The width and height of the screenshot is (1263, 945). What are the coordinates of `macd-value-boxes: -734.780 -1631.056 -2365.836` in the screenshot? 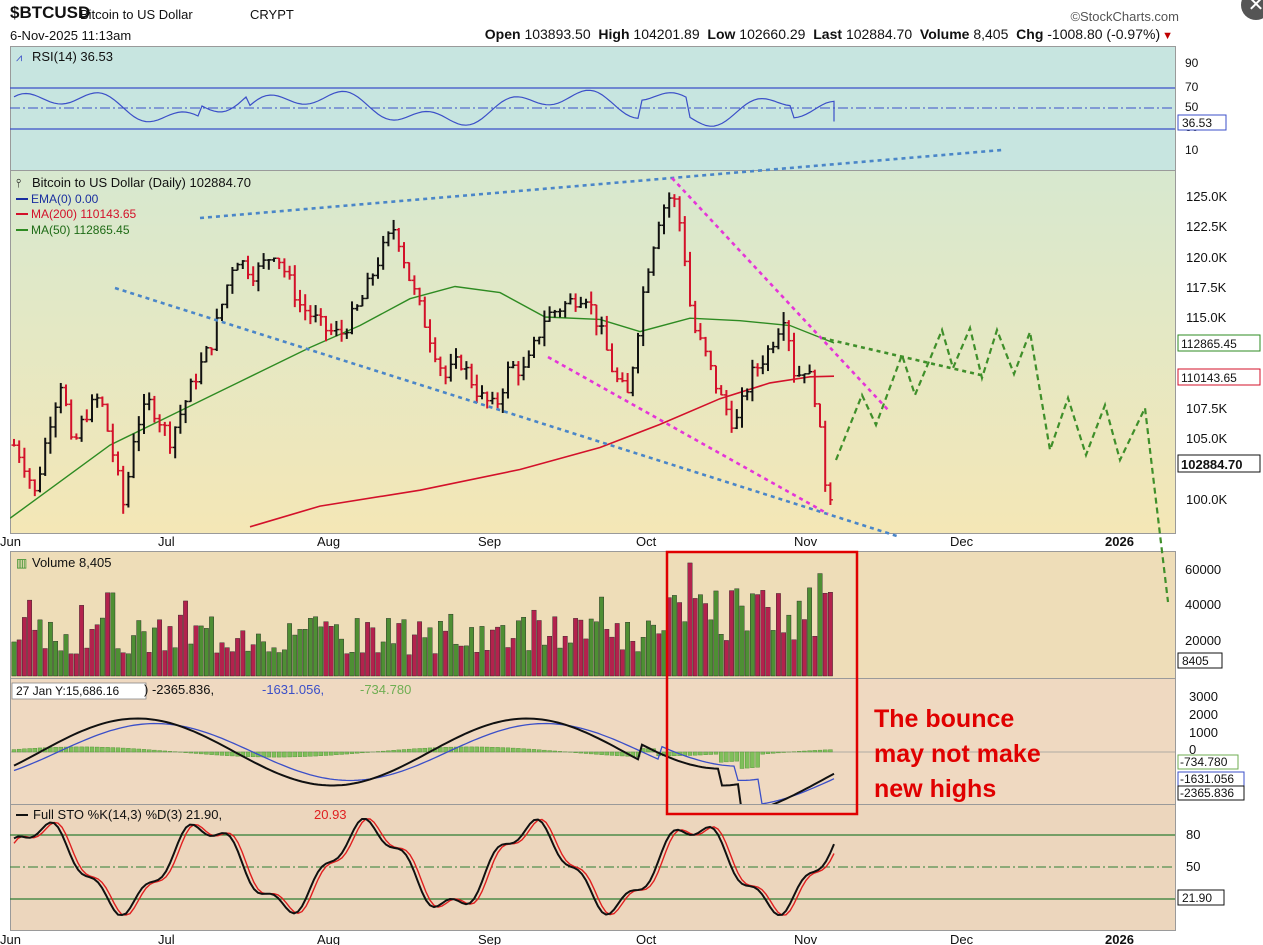 It's located at (1211, 777).